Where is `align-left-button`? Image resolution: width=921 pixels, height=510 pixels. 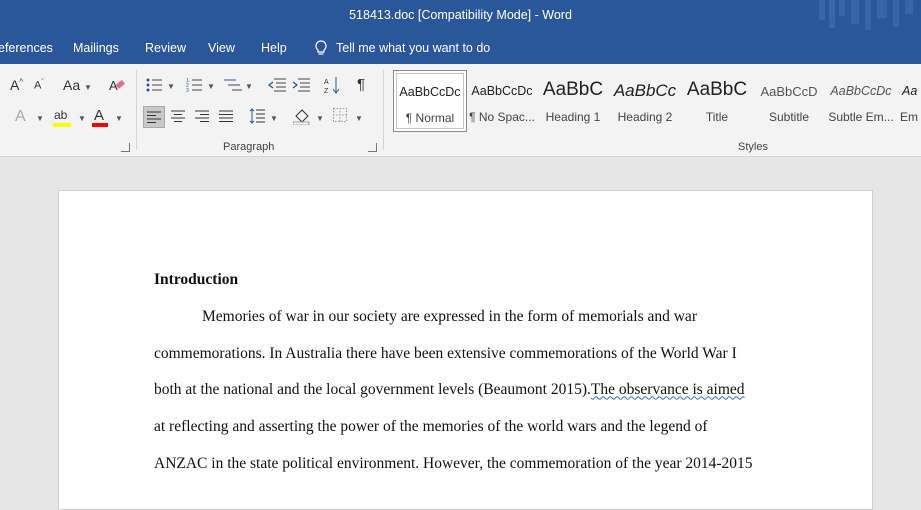 align-left-button is located at coordinates (154, 117).